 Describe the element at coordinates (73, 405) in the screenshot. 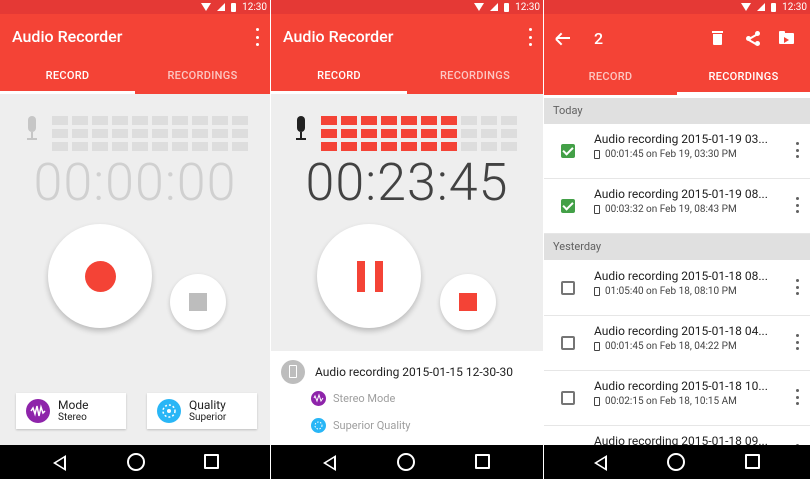

I see `mode-label: Mode` at that location.